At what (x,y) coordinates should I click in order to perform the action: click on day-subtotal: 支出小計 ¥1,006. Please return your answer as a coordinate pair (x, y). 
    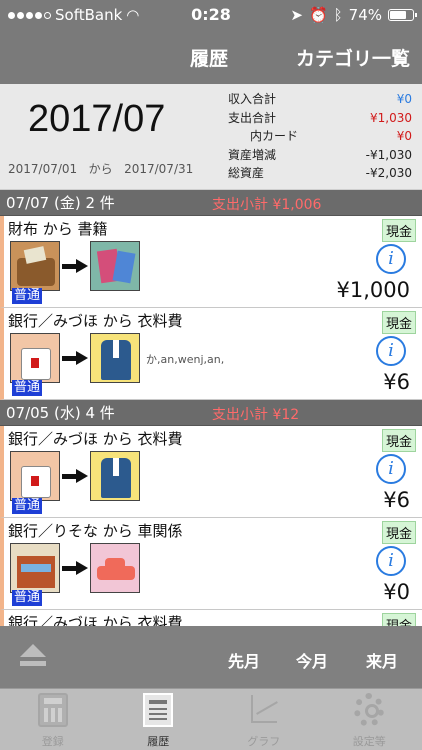
    Looking at the image, I should click on (267, 205).